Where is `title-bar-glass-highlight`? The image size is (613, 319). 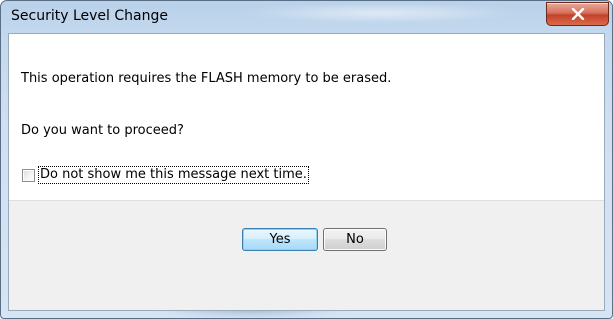 title-bar-glass-highlight is located at coordinates (381, 13).